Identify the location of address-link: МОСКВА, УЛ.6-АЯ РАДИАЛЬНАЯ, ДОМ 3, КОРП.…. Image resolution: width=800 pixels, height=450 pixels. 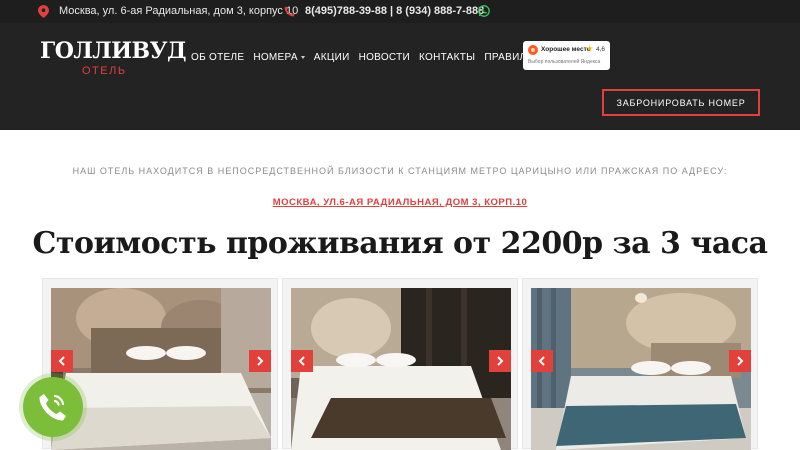
(400, 202).